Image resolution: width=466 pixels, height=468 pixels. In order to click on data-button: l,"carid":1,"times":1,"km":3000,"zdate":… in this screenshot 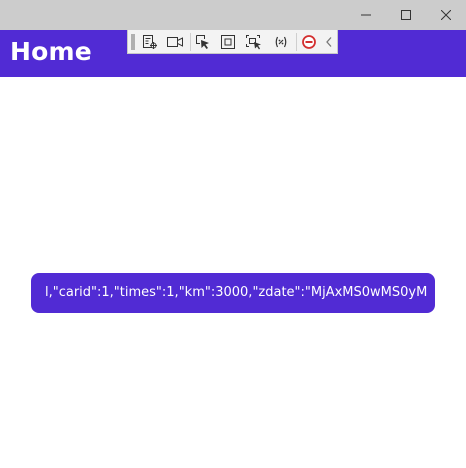, I will do `click(233, 293)`.